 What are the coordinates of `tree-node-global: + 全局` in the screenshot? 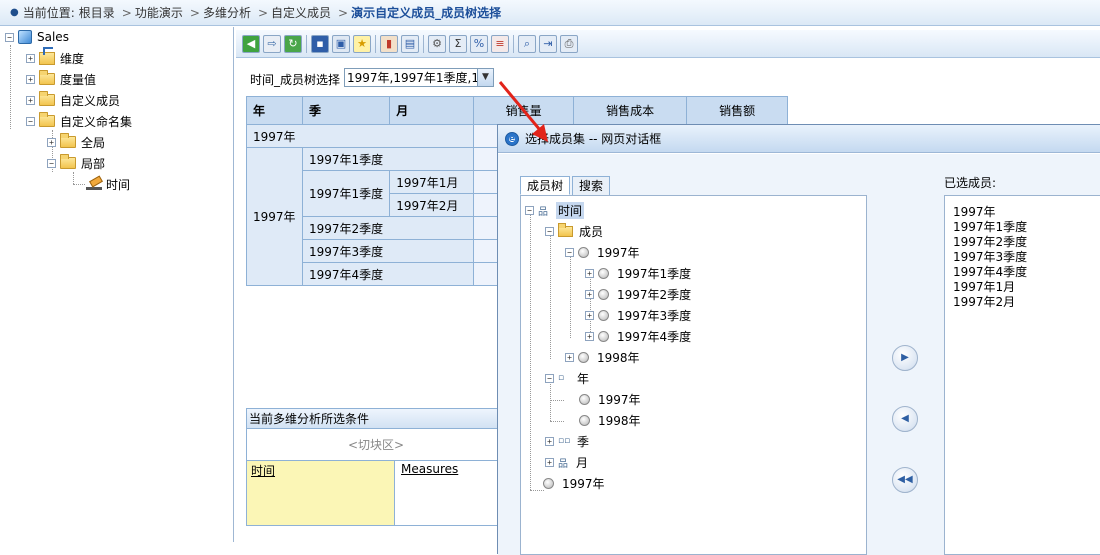 It's located at (76, 142).